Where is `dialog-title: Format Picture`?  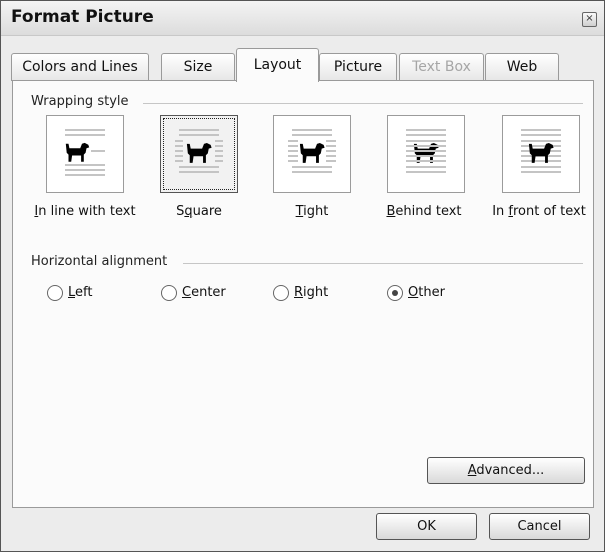 dialog-title: Format Picture is located at coordinates (82, 17).